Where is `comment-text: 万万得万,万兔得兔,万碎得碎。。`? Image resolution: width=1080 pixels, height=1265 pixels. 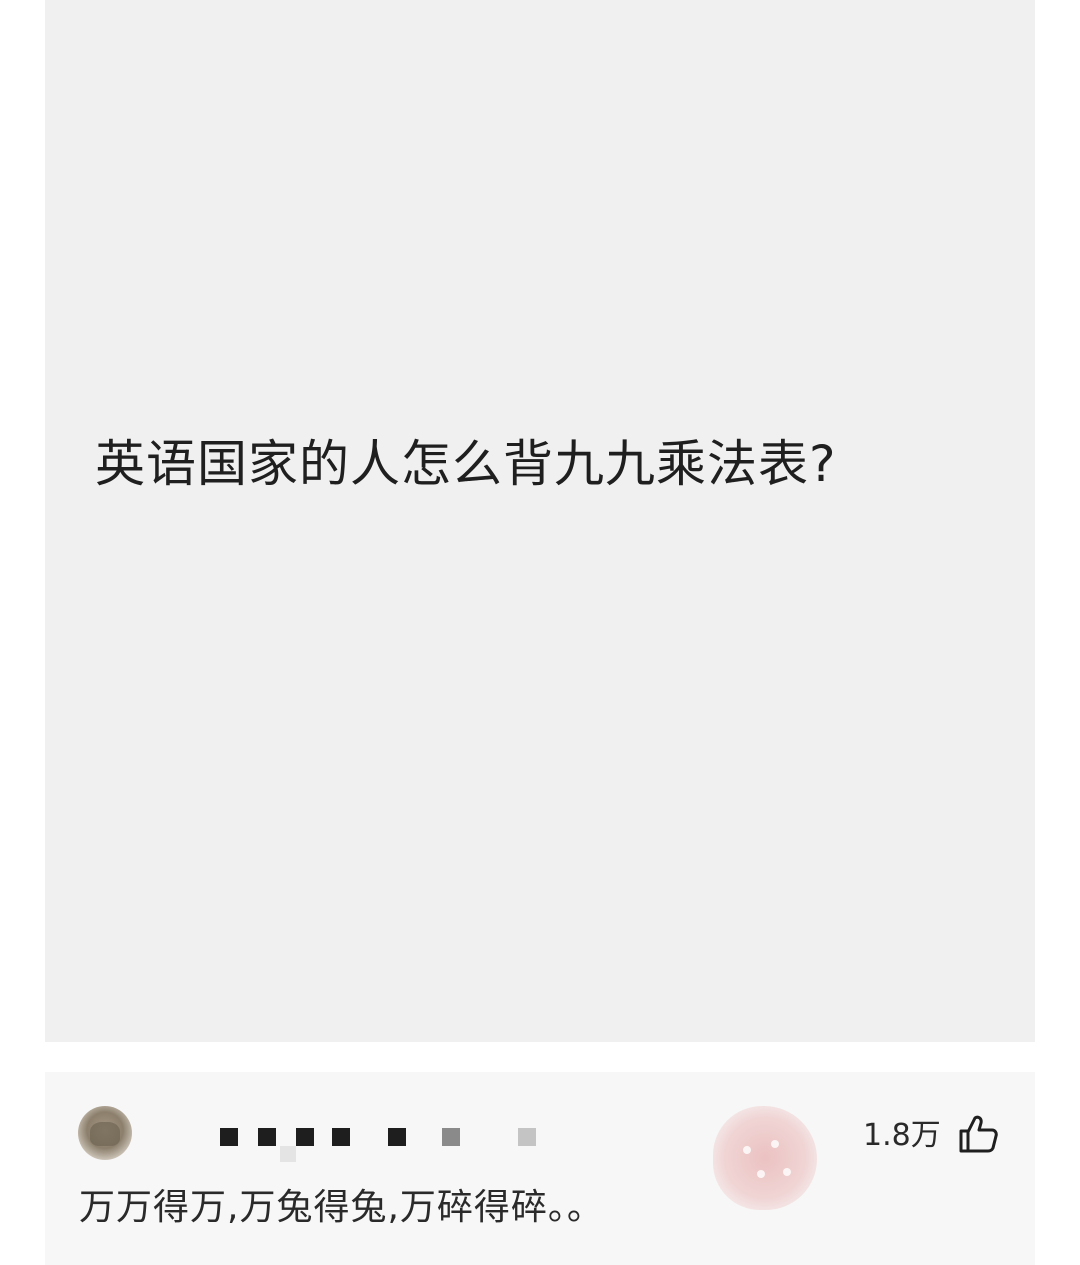
comment-text: 万万得万,万兔得兔,万碎得碎。。 is located at coordinates (341, 1207).